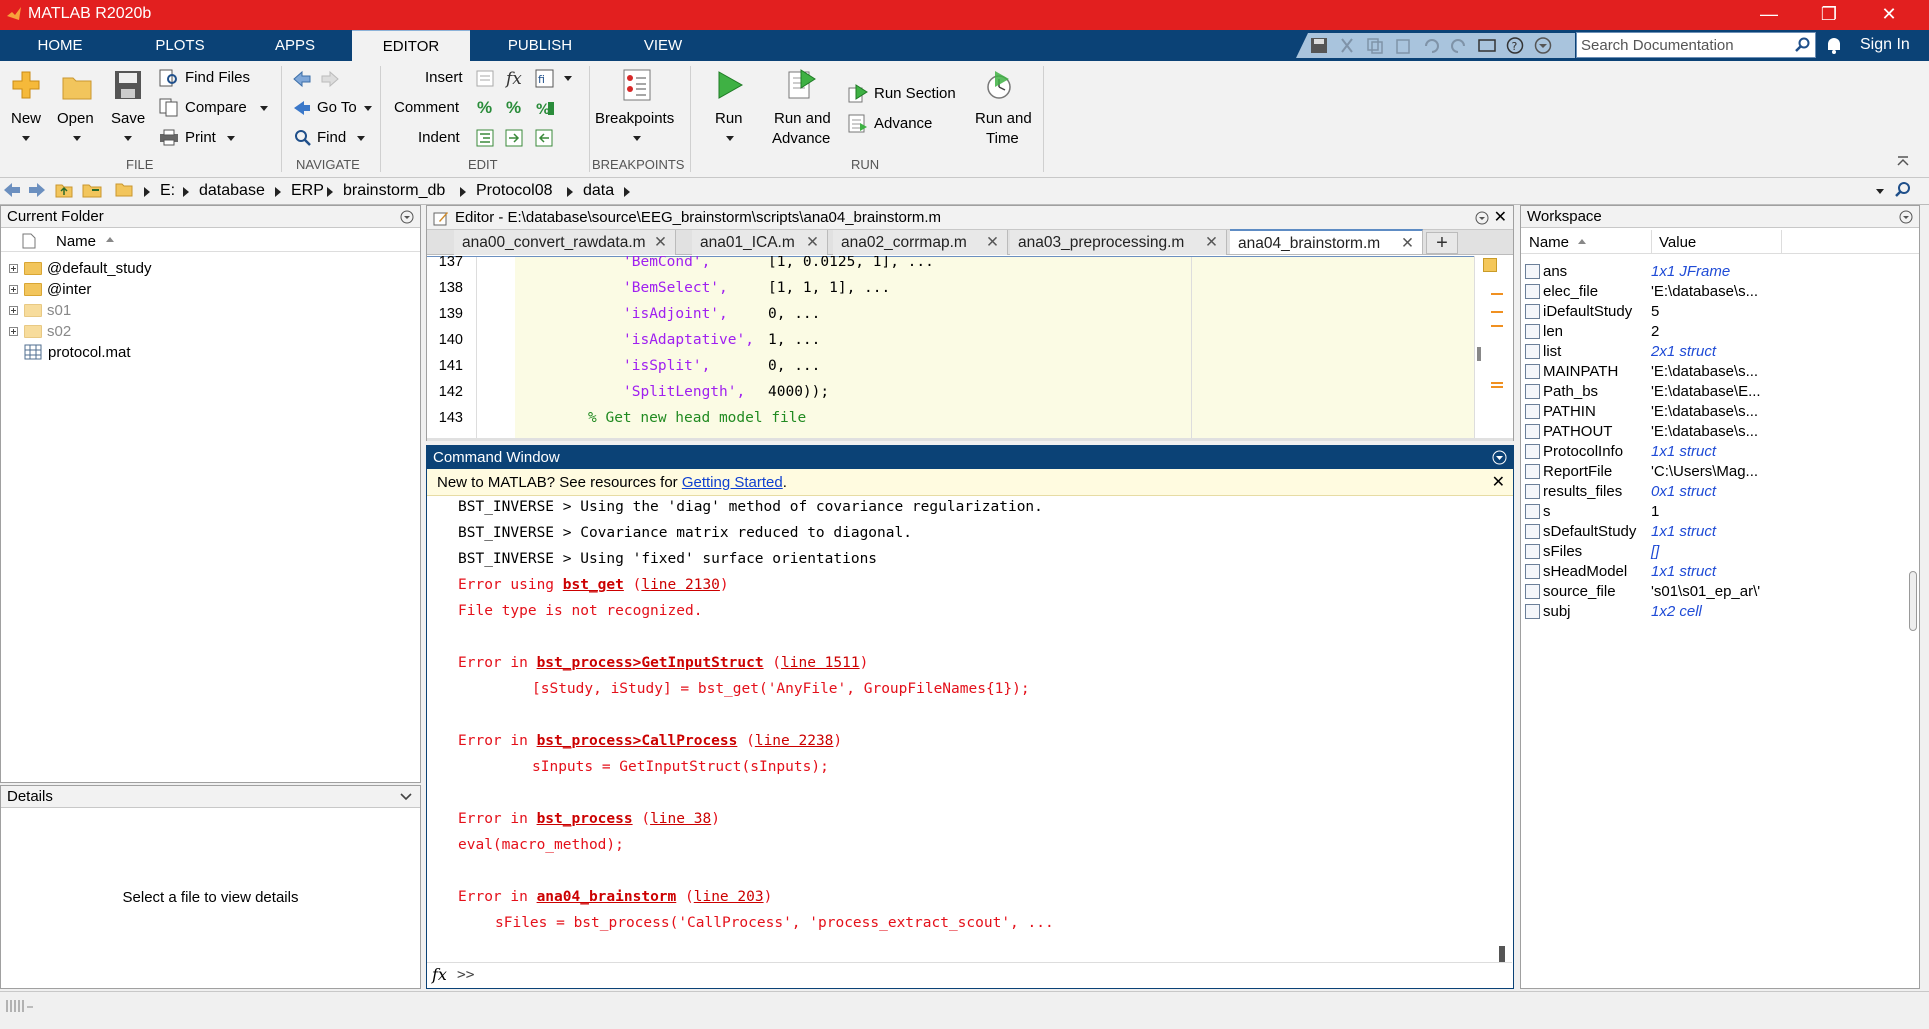  What do you see at coordinates (331, 137) in the screenshot?
I see `find-button: Find` at bounding box center [331, 137].